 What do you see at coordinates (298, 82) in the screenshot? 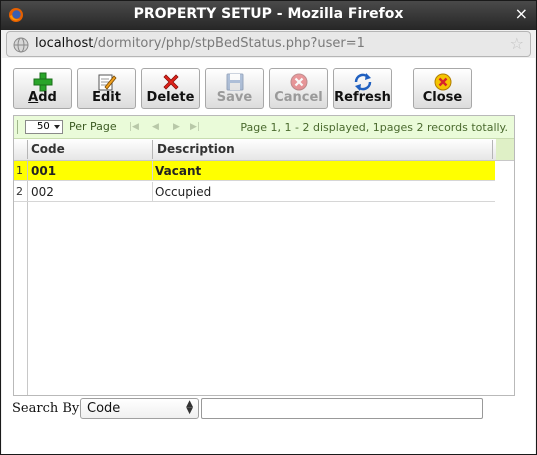
I see `cancel-circle-icon` at bounding box center [298, 82].